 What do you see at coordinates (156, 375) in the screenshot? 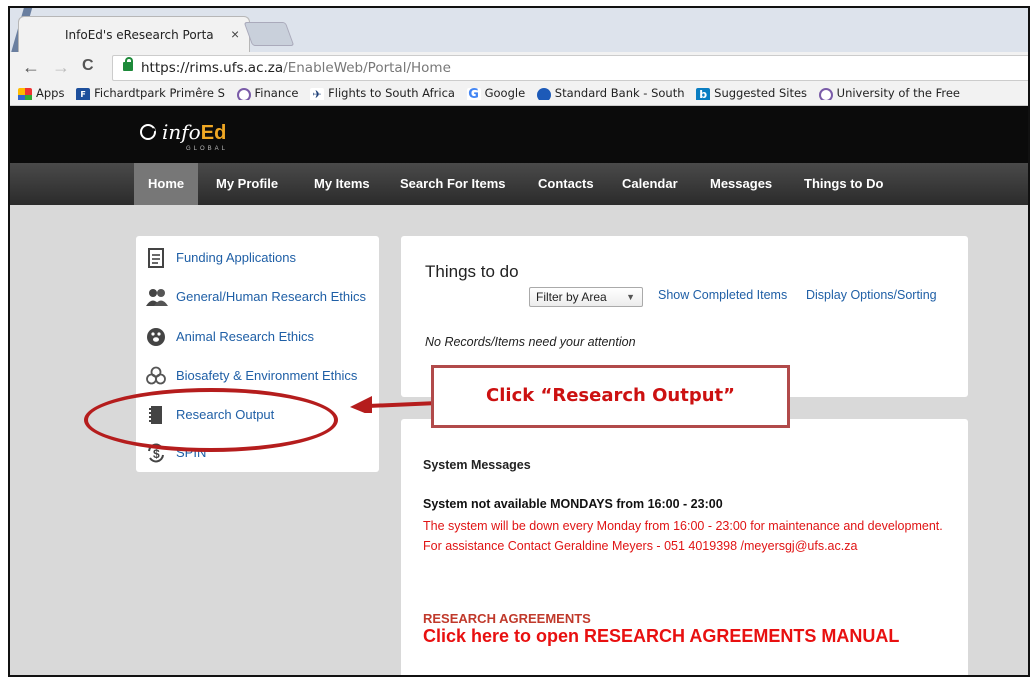
I see `biohazard-icon` at bounding box center [156, 375].